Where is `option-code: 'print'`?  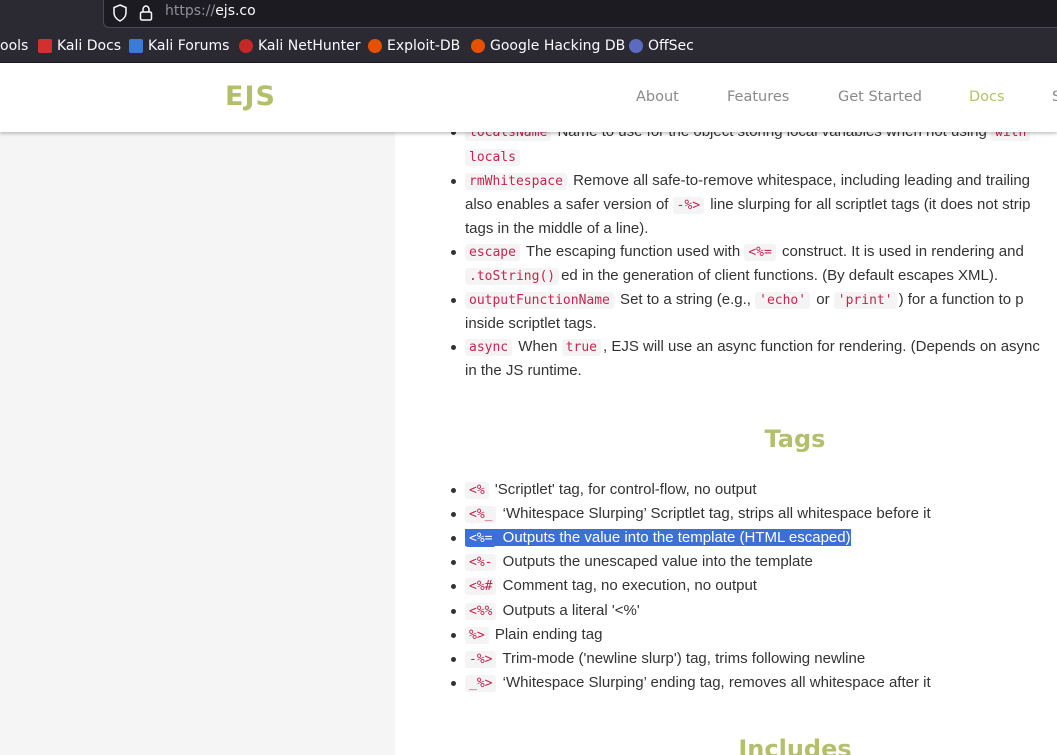 option-code: 'print' is located at coordinates (865, 300).